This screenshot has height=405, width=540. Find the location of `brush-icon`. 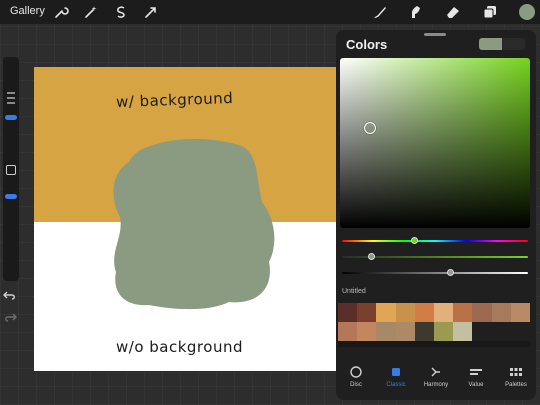

brush-icon is located at coordinates (380, 12).